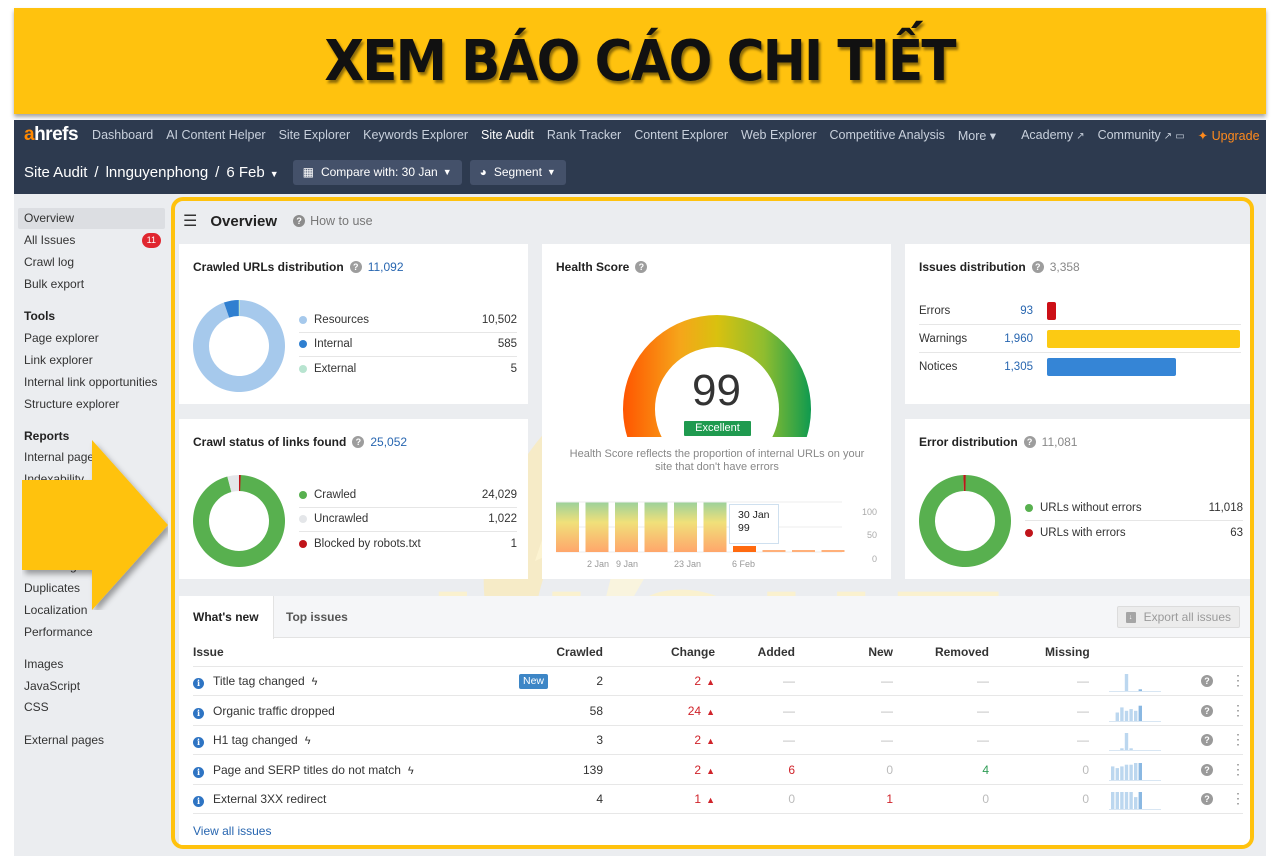  Describe the element at coordinates (681, 135) in the screenshot. I see `nav-content-explorer: Content Explorer` at that location.